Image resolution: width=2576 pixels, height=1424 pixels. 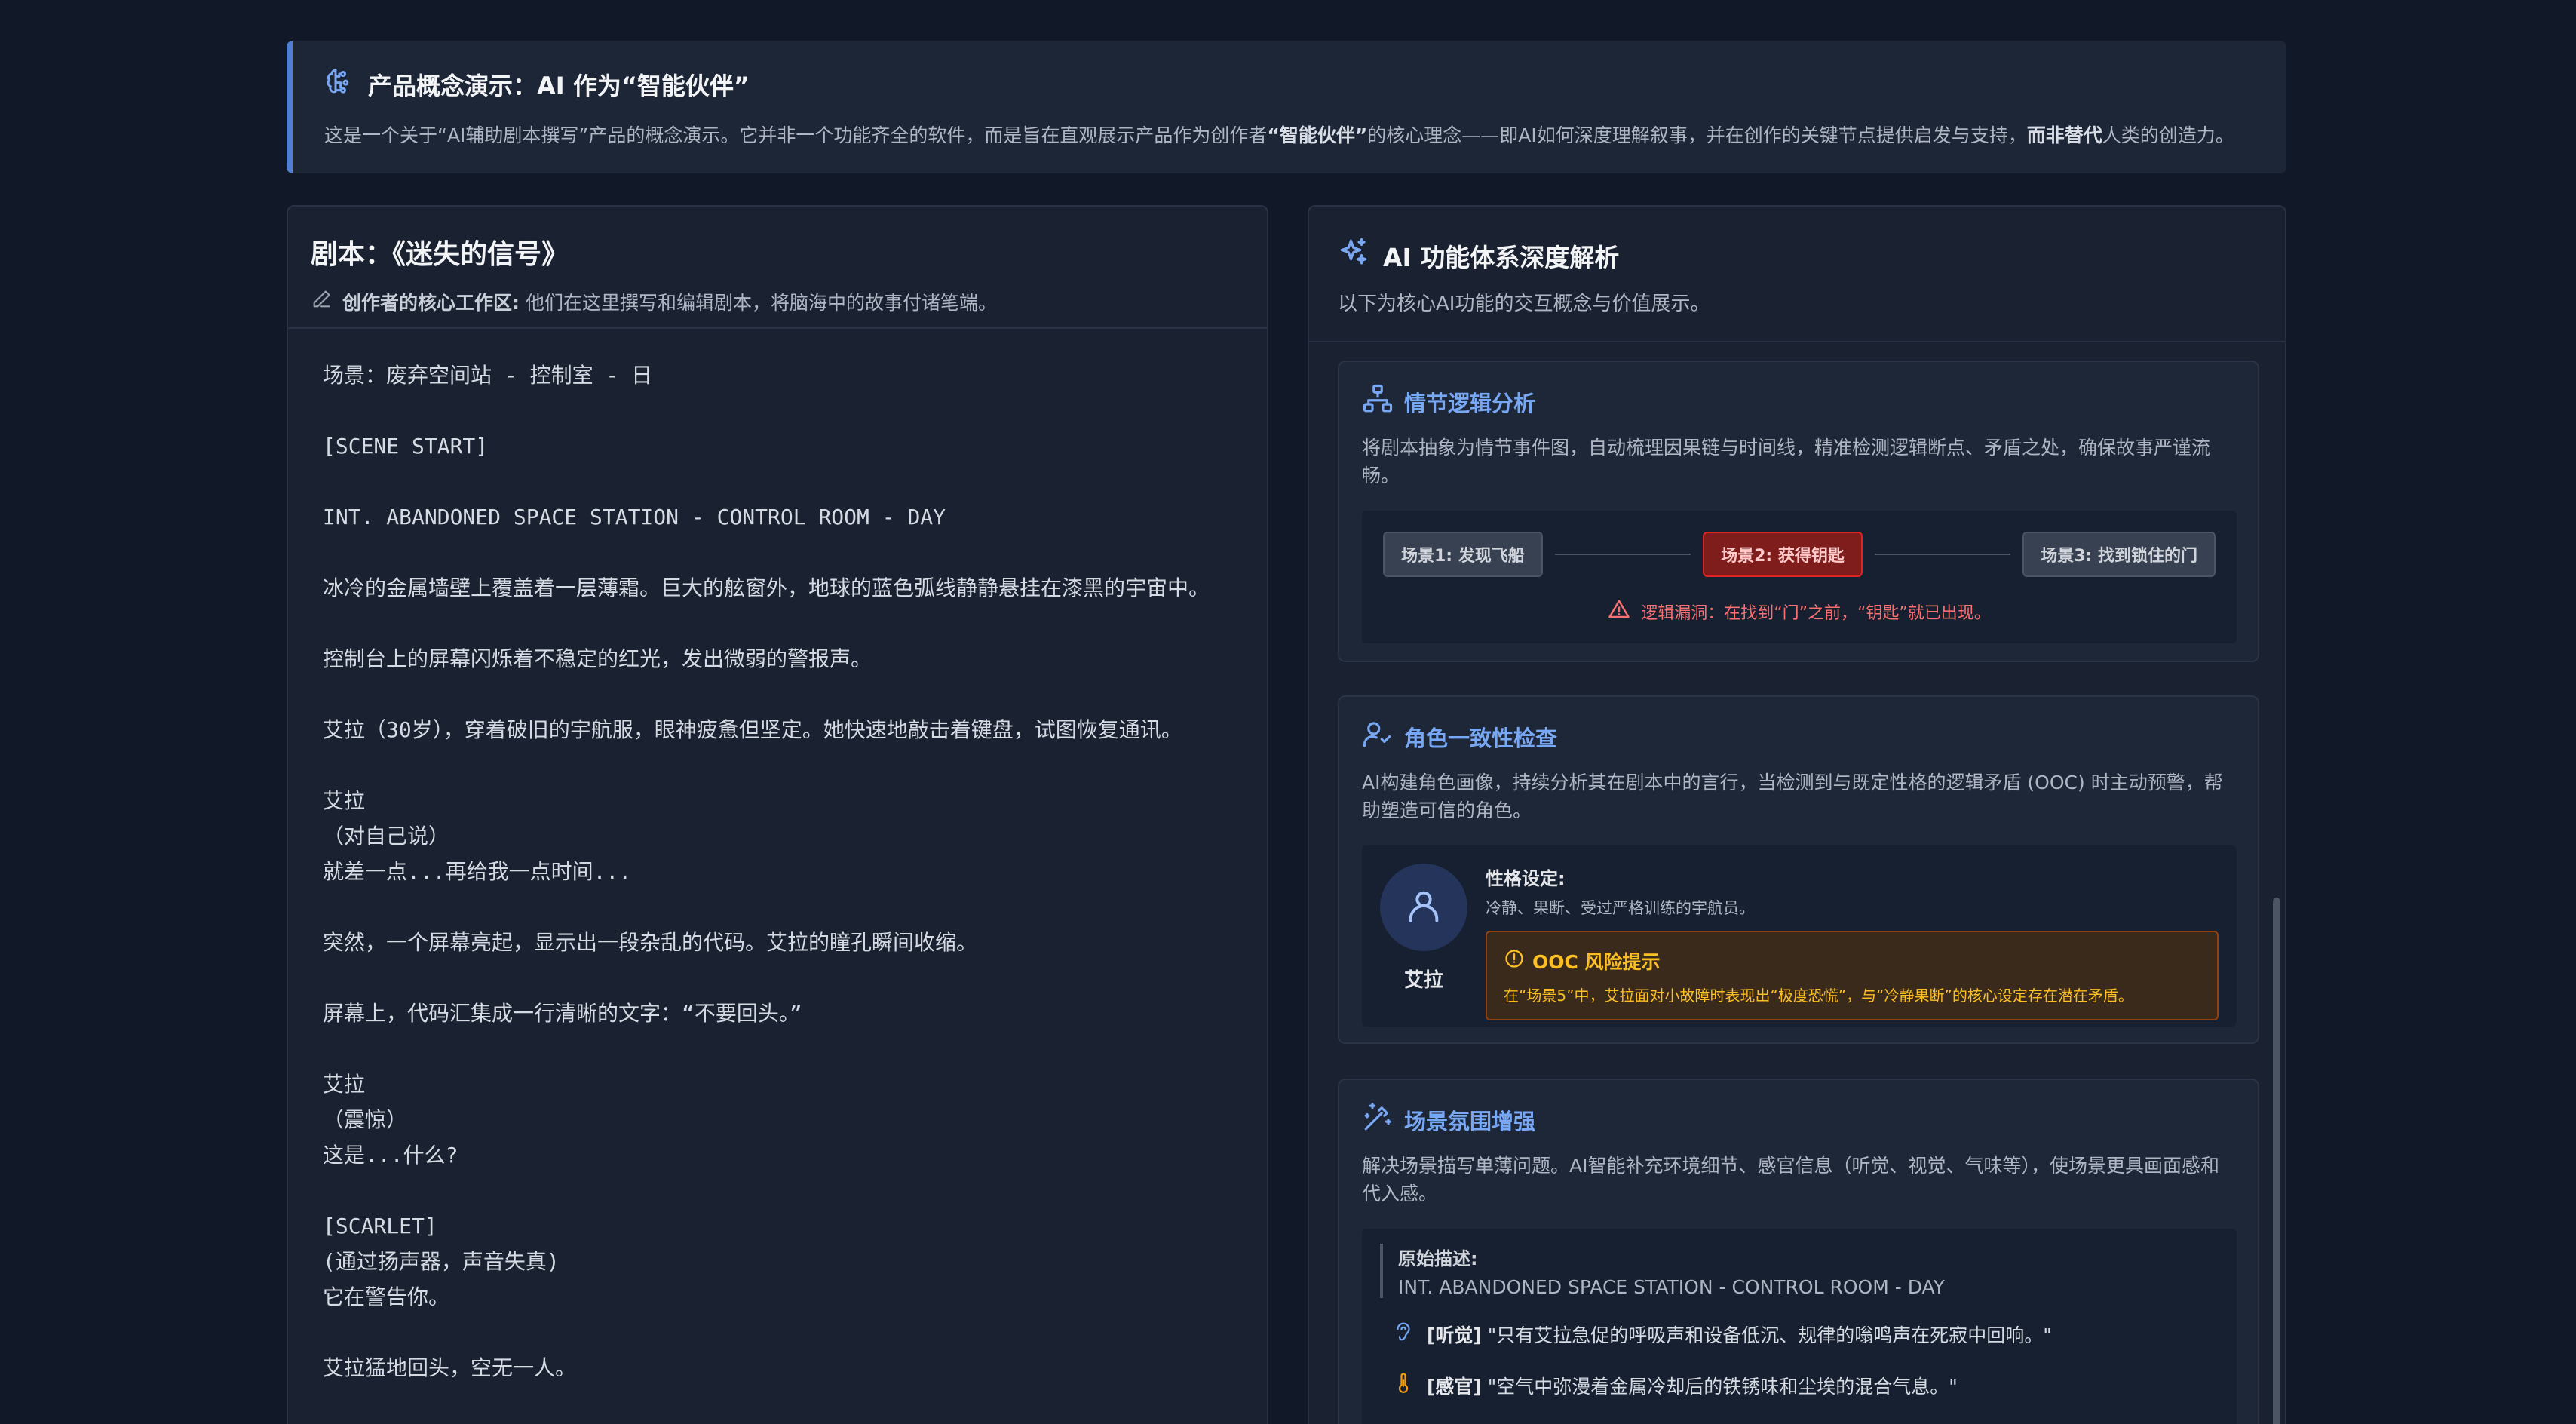 I want to click on sparkles-icon, so click(x=1353, y=256).